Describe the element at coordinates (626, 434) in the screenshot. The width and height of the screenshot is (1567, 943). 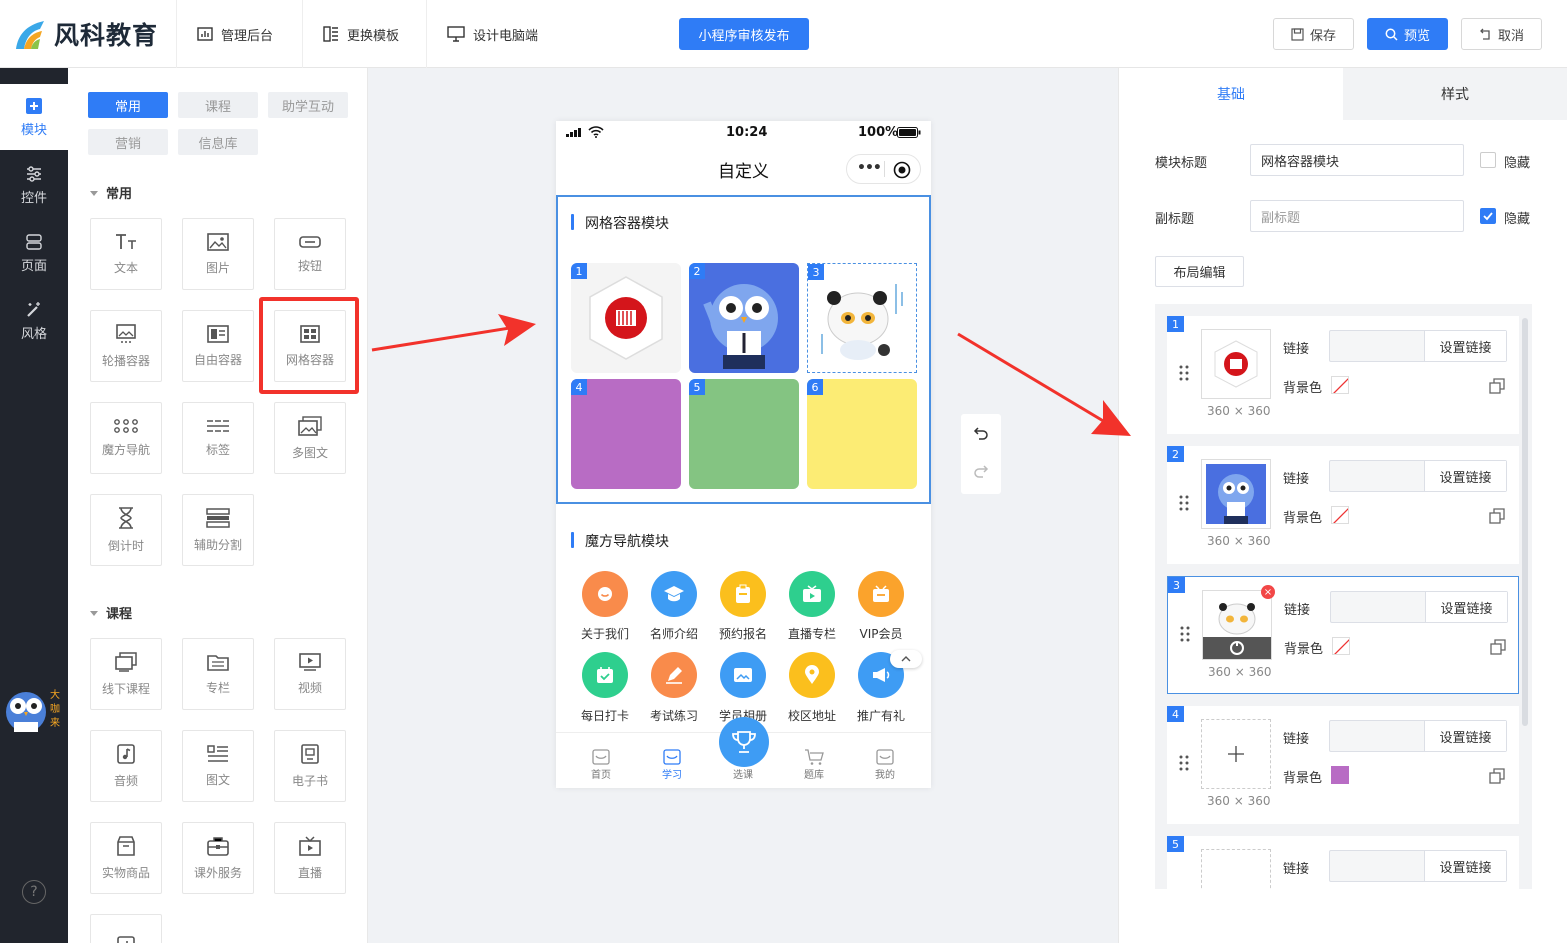
I see `grid-cell-4: 4` at that location.